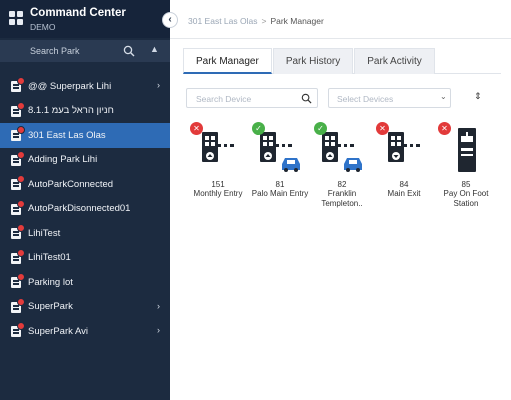 The height and width of the screenshot is (400, 511). What do you see at coordinates (49, 258) in the screenshot?
I see `park-item-label: LihiTest01` at bounding box center [49, 258].